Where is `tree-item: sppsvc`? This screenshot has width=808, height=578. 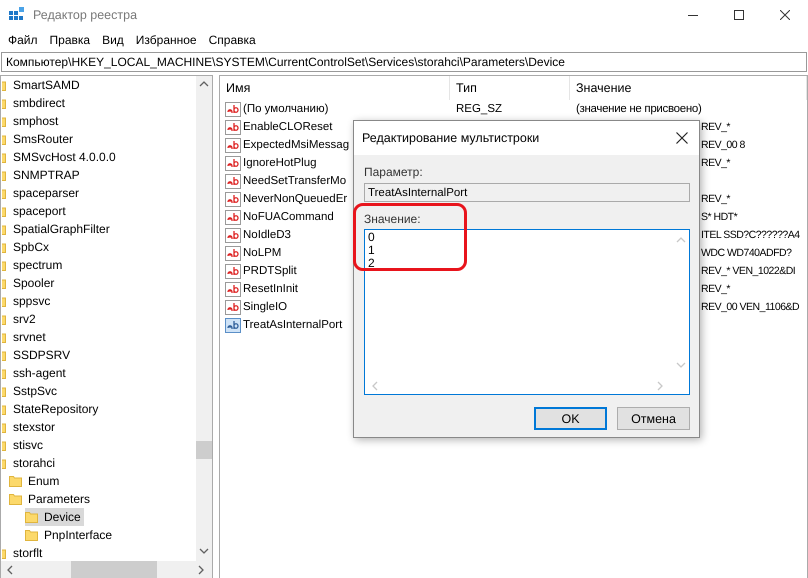 tree-item: sppsvc is located at coordinates (28, 301).